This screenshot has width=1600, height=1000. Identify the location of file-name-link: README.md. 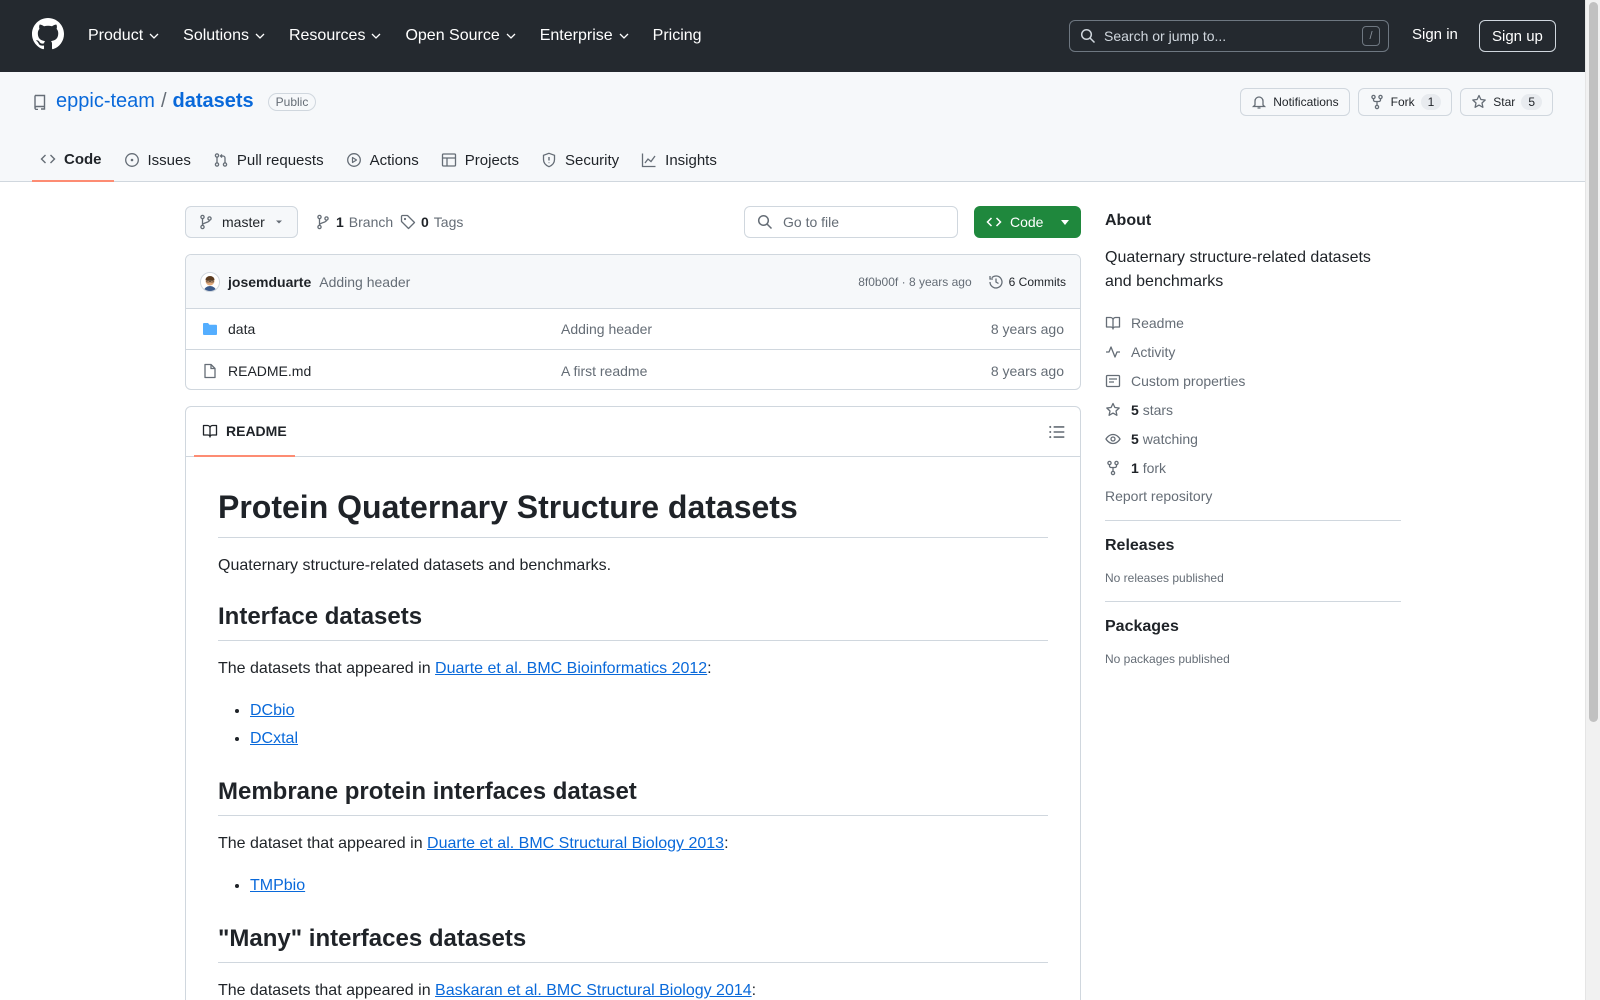
(394, 371).